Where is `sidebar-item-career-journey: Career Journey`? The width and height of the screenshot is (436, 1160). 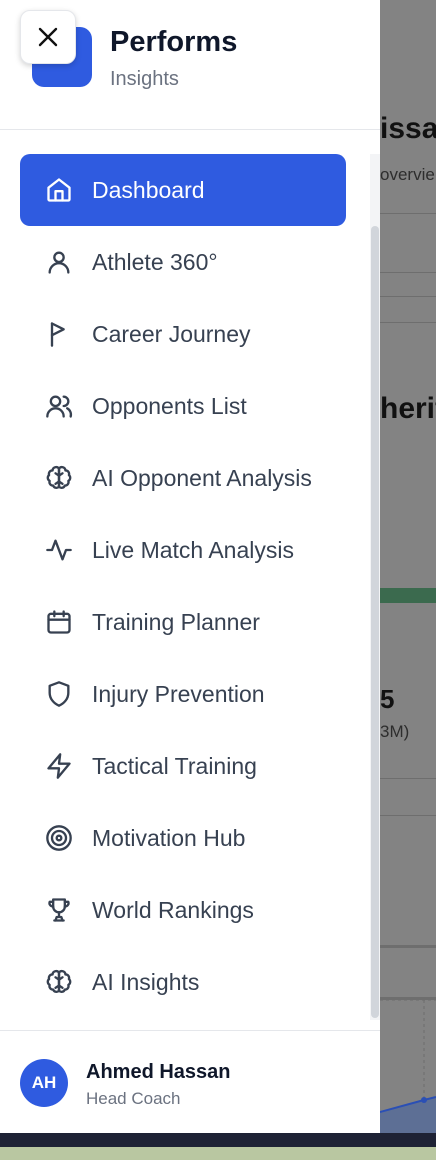 sidebar-item-career-journey: Career Journey is located at coordinates (183, 334).